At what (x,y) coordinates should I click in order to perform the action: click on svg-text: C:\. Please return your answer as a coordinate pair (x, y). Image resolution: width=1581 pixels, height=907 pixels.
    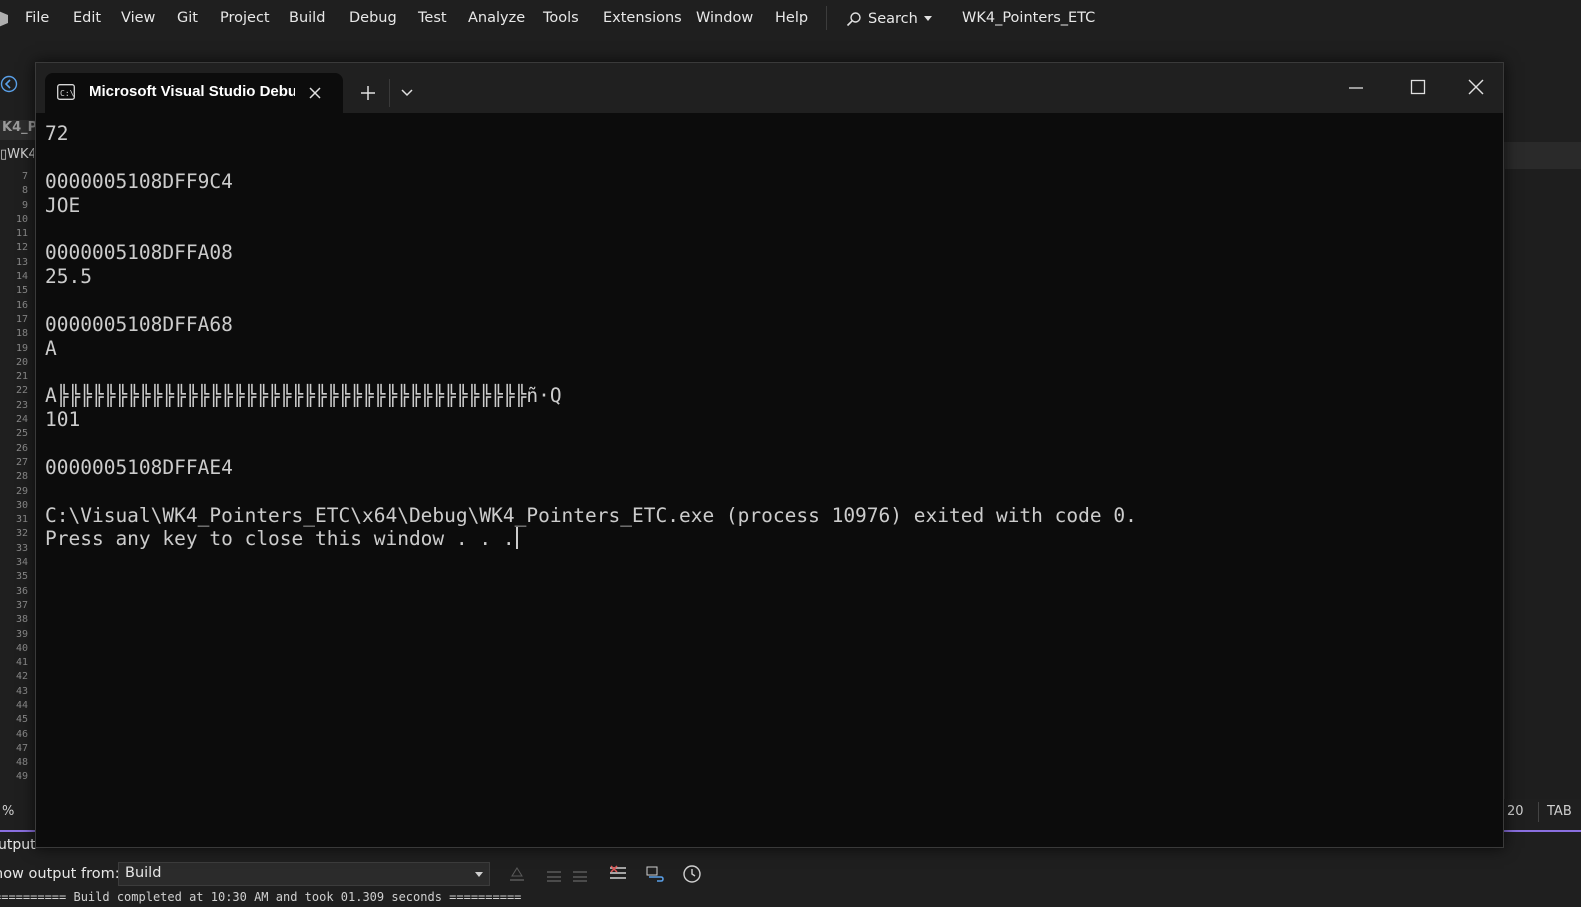
    Looking at the image, I should click on (67, 93).